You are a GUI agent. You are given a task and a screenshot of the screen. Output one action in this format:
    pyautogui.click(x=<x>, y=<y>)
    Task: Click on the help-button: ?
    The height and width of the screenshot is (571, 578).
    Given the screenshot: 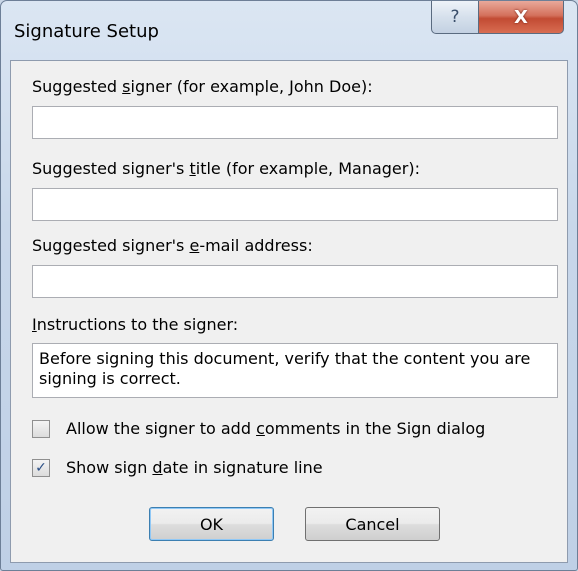 What is the action you would take?
    pyautogui.click(x=455, y=17)
    